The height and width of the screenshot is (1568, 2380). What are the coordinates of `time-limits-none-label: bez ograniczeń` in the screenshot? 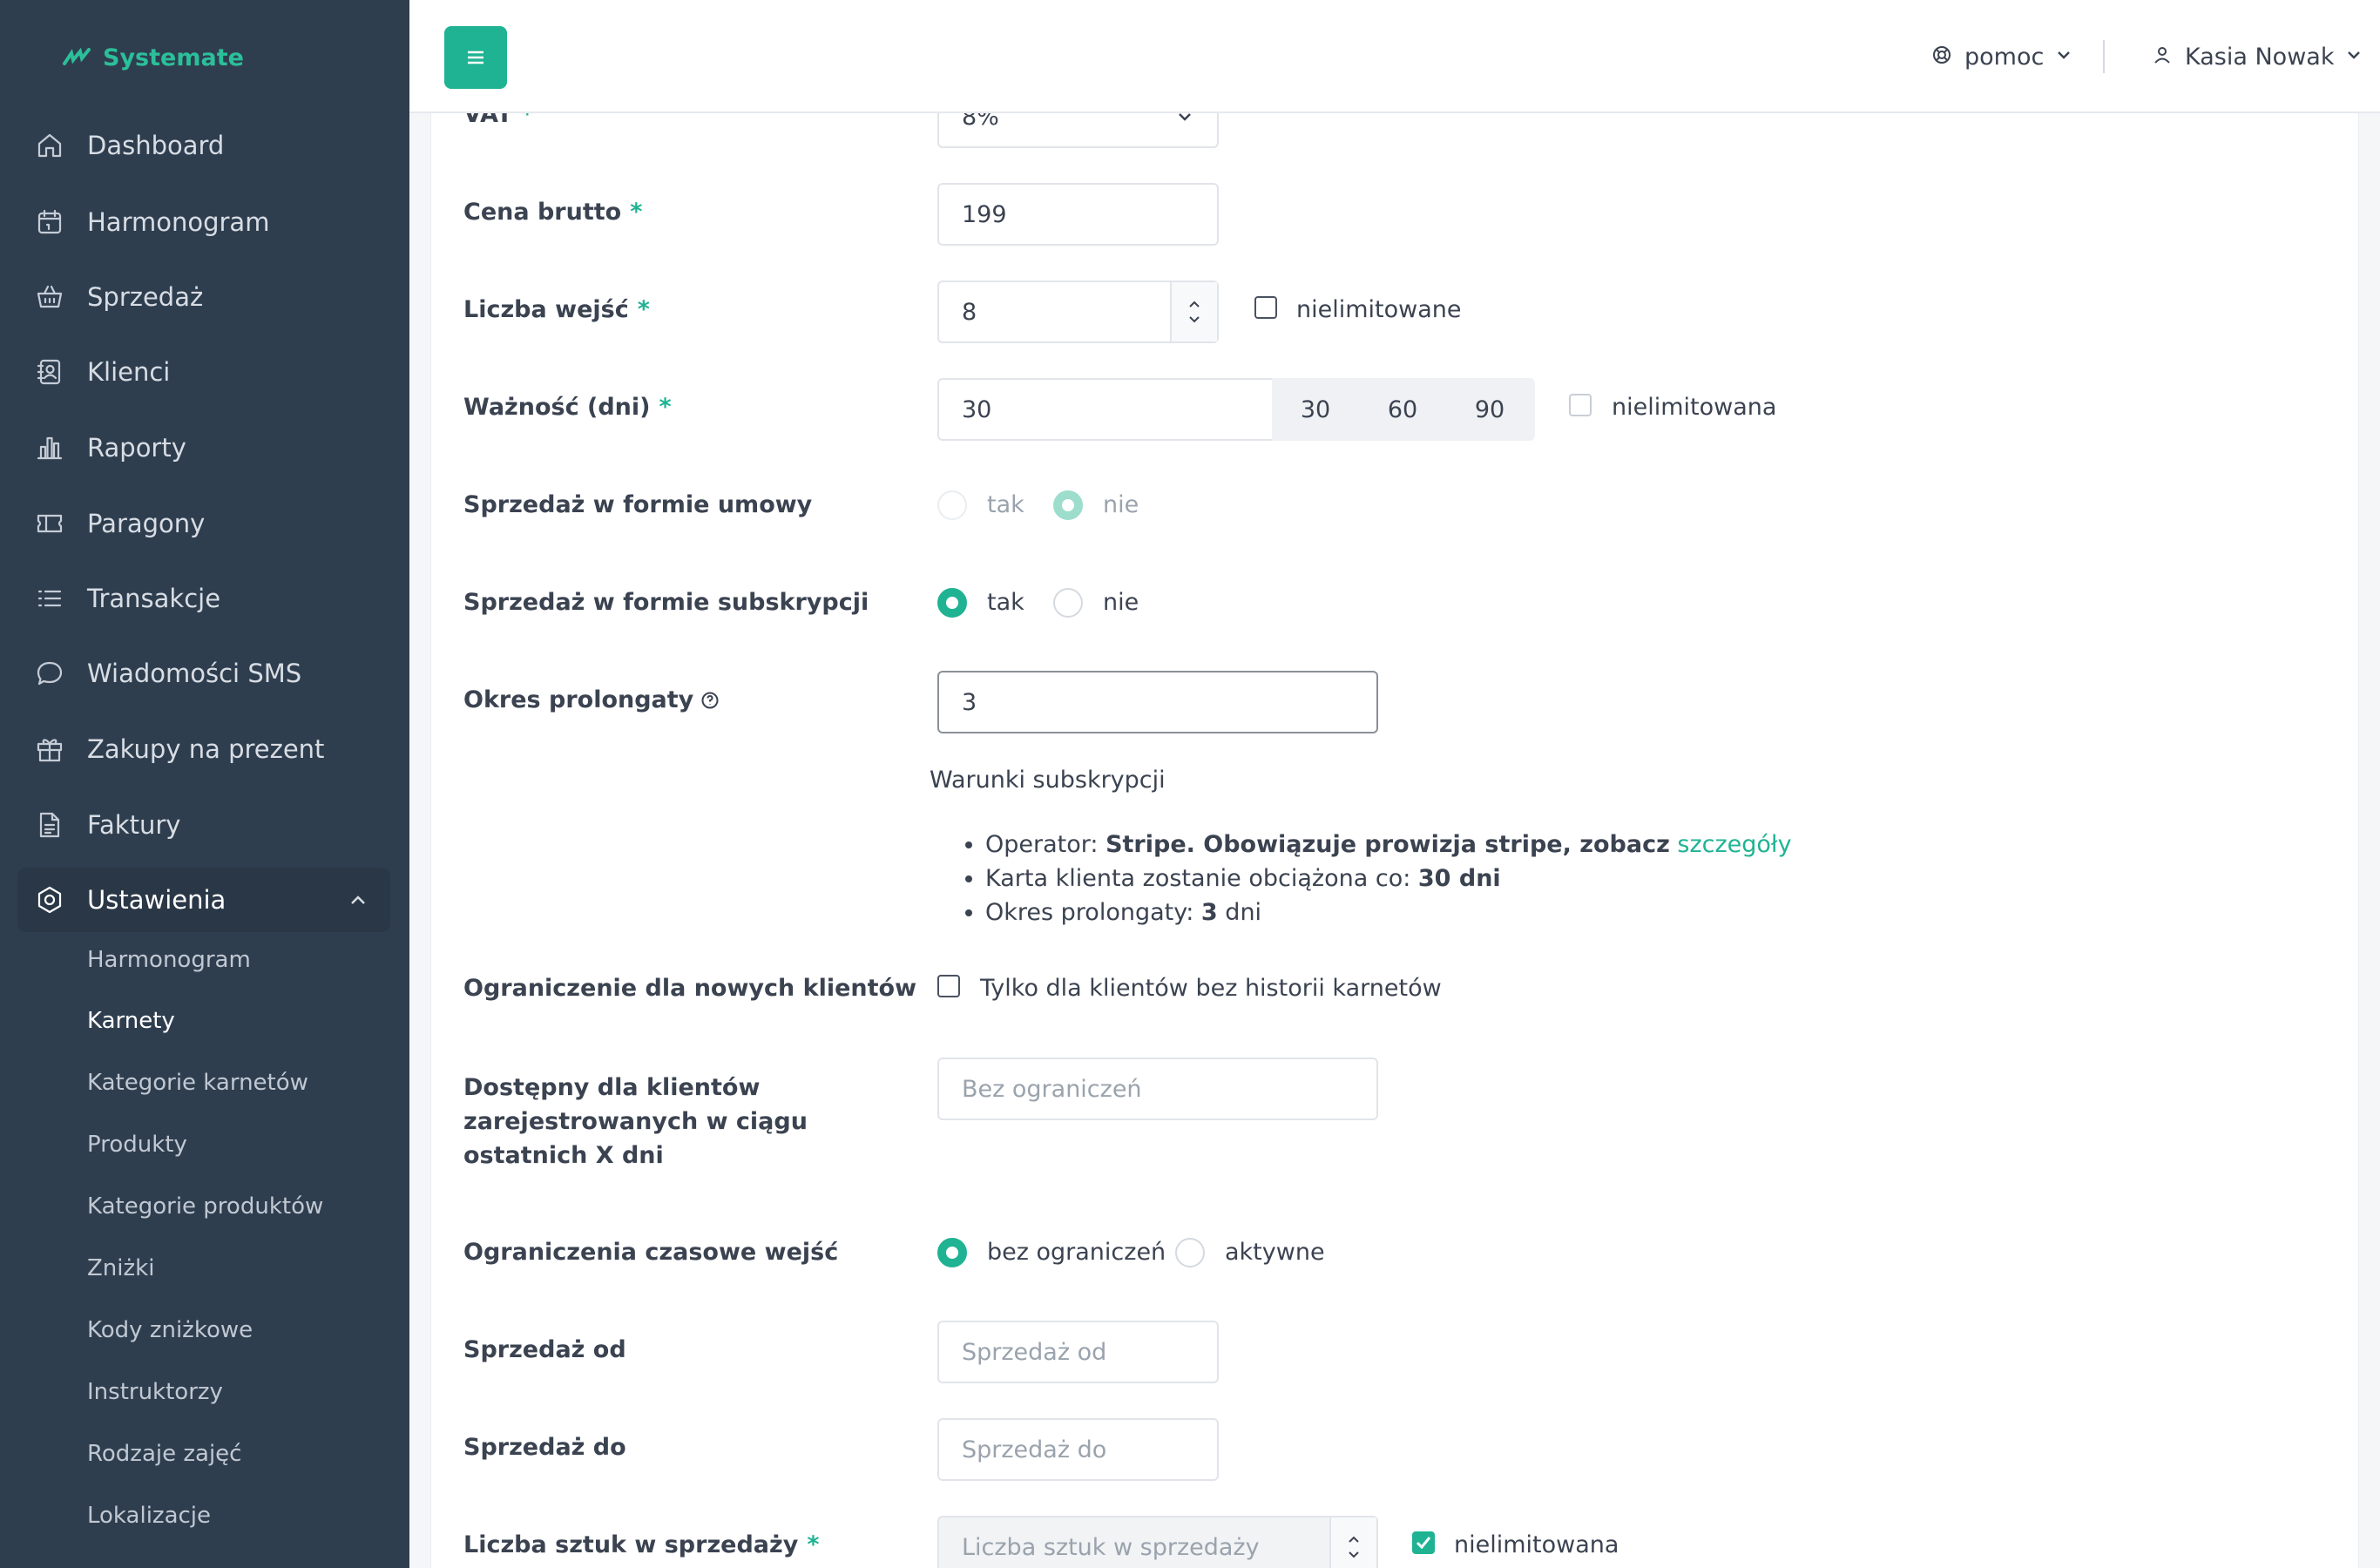 It's located at (1076, 1252).